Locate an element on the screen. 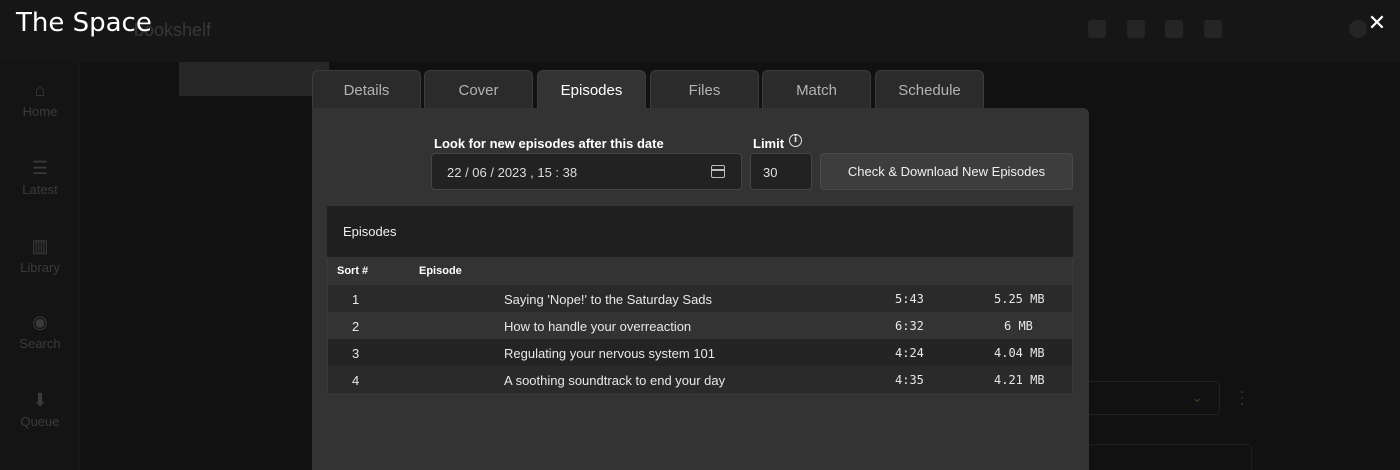  episodes-header: Episodes is located at coordinates (700, 231).